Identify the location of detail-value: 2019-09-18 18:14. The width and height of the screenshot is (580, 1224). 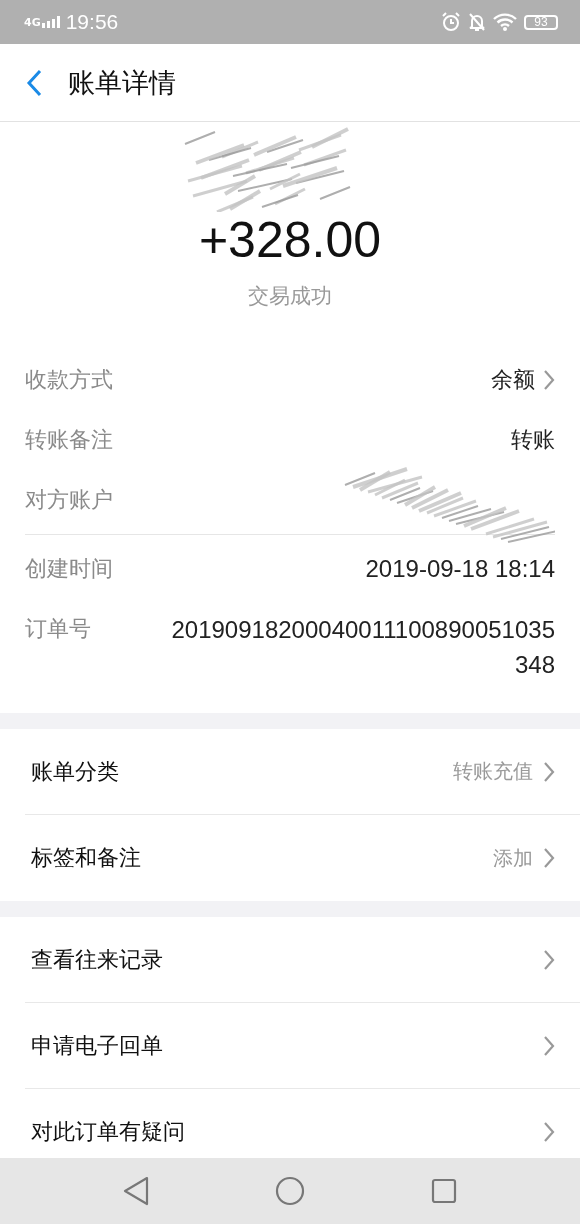
(460, 569).